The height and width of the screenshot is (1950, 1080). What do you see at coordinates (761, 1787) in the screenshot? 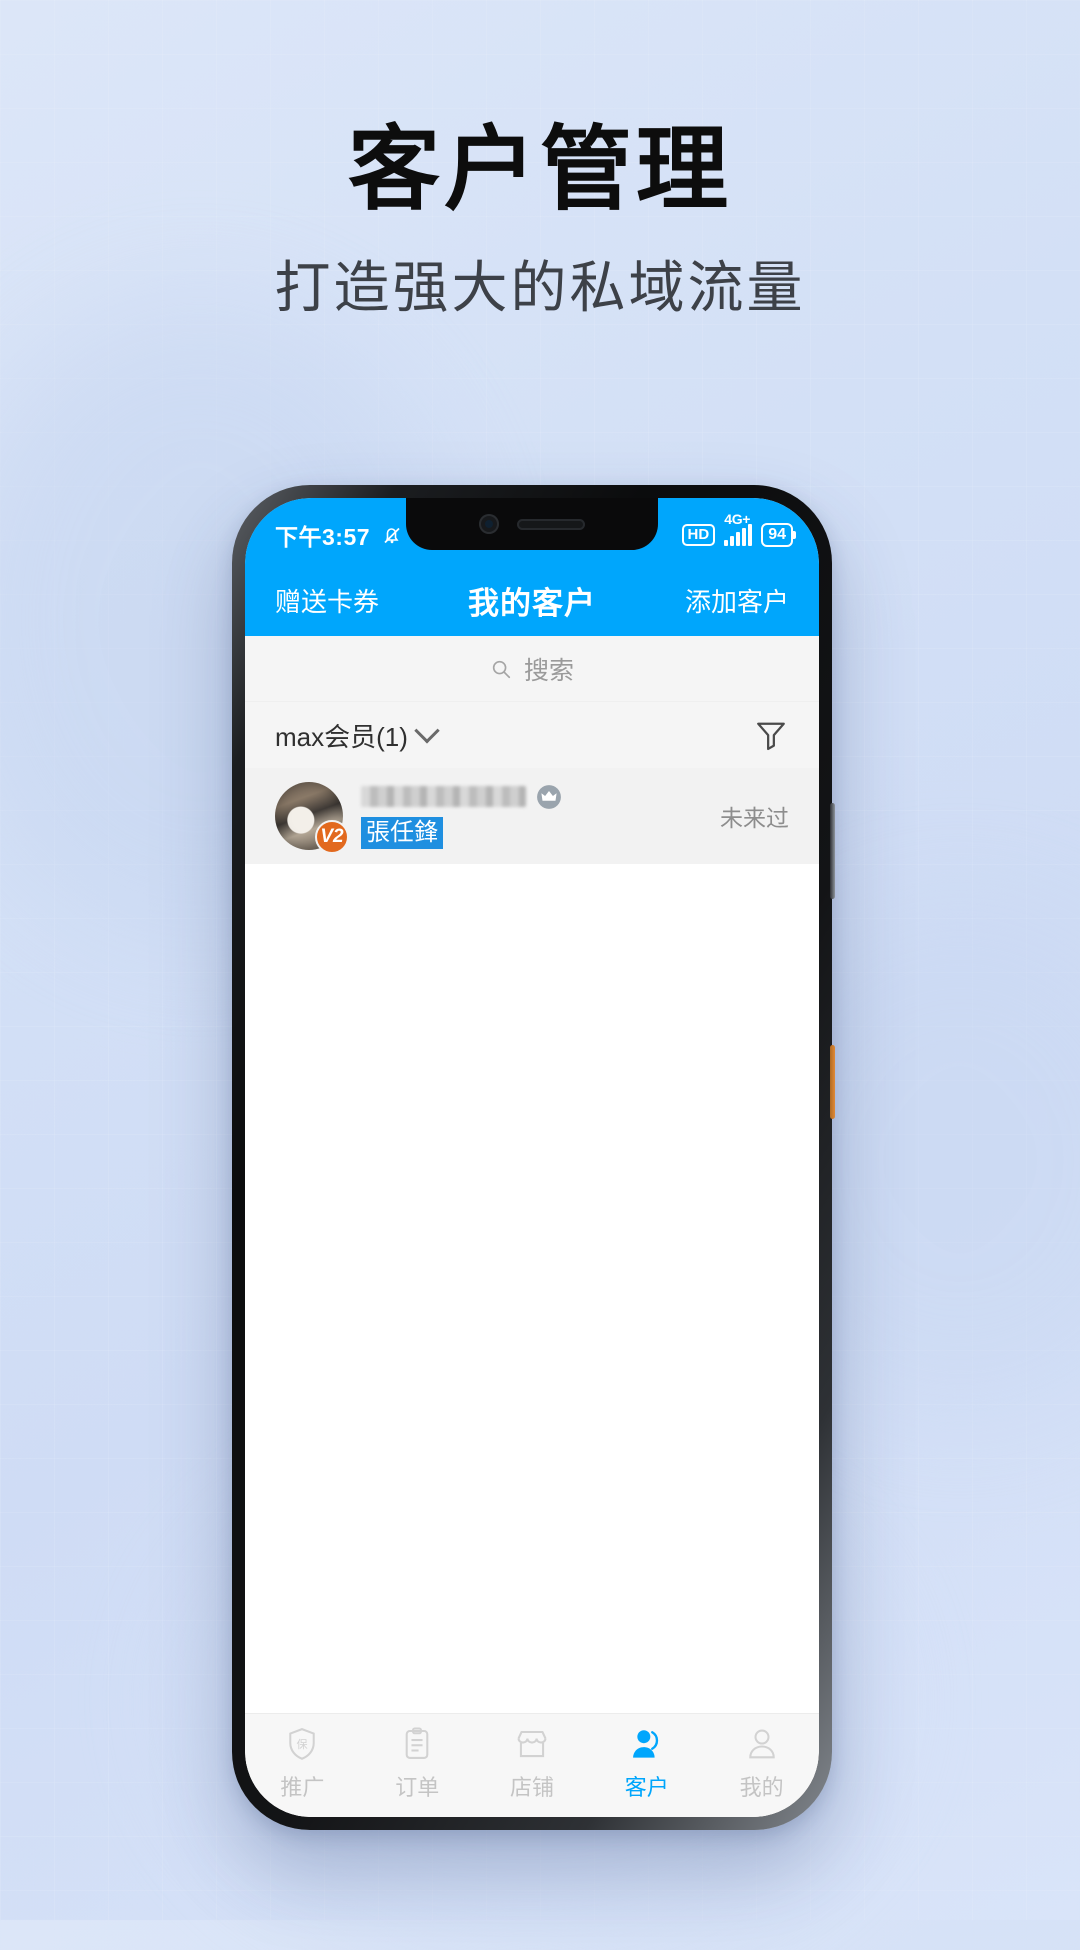
I see `tab-label-profile: 我的` at bounding box center [761, 1787].